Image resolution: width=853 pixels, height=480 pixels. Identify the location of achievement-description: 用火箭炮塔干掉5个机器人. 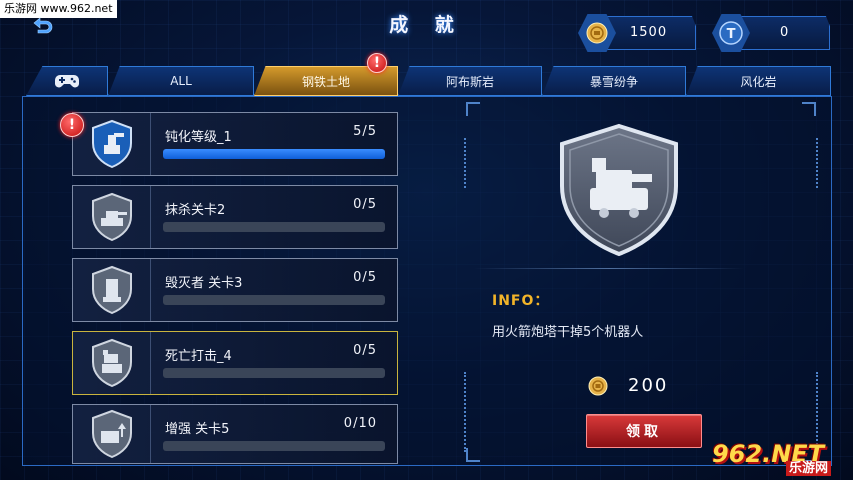
(568, 332).